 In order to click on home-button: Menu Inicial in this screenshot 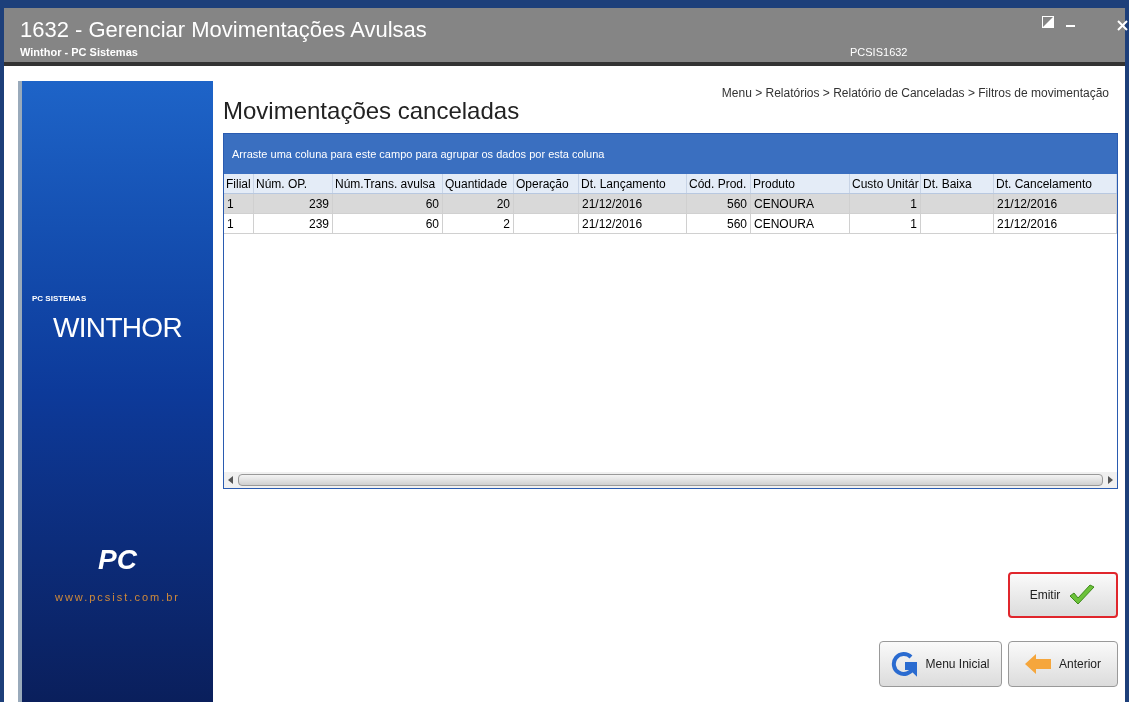, I will do `click(940, 664)`.